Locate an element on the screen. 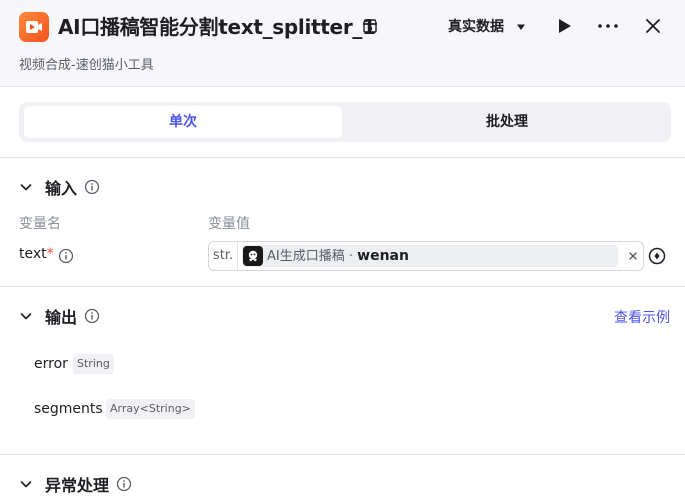 The image size is (685, 496). variable-picker-icon is located at coordinates (657, 256).